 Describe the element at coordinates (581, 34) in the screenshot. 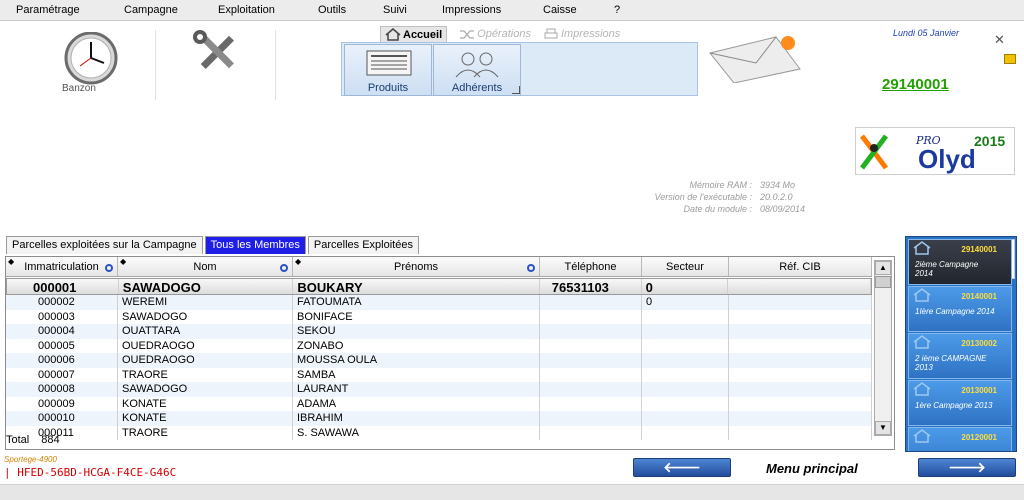

I see `tab-impressions: Impressions` at that location.